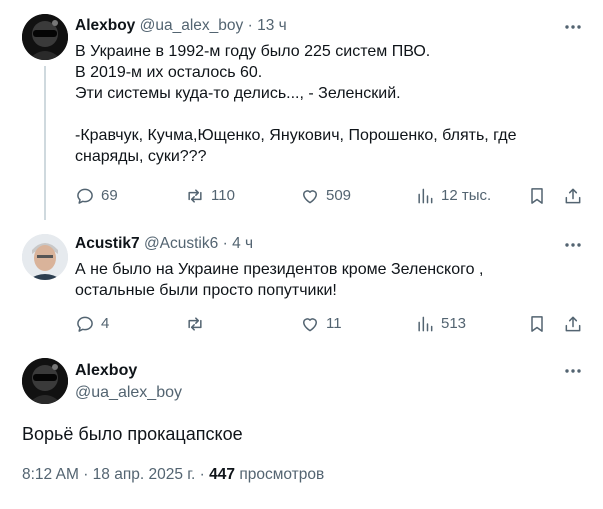 Image resolution: width=603 pixels, height=509 pixels. What do you see at coordinates (45, 143) in the screenshot?
I see `thread-line` at bounding box center [45, 143].